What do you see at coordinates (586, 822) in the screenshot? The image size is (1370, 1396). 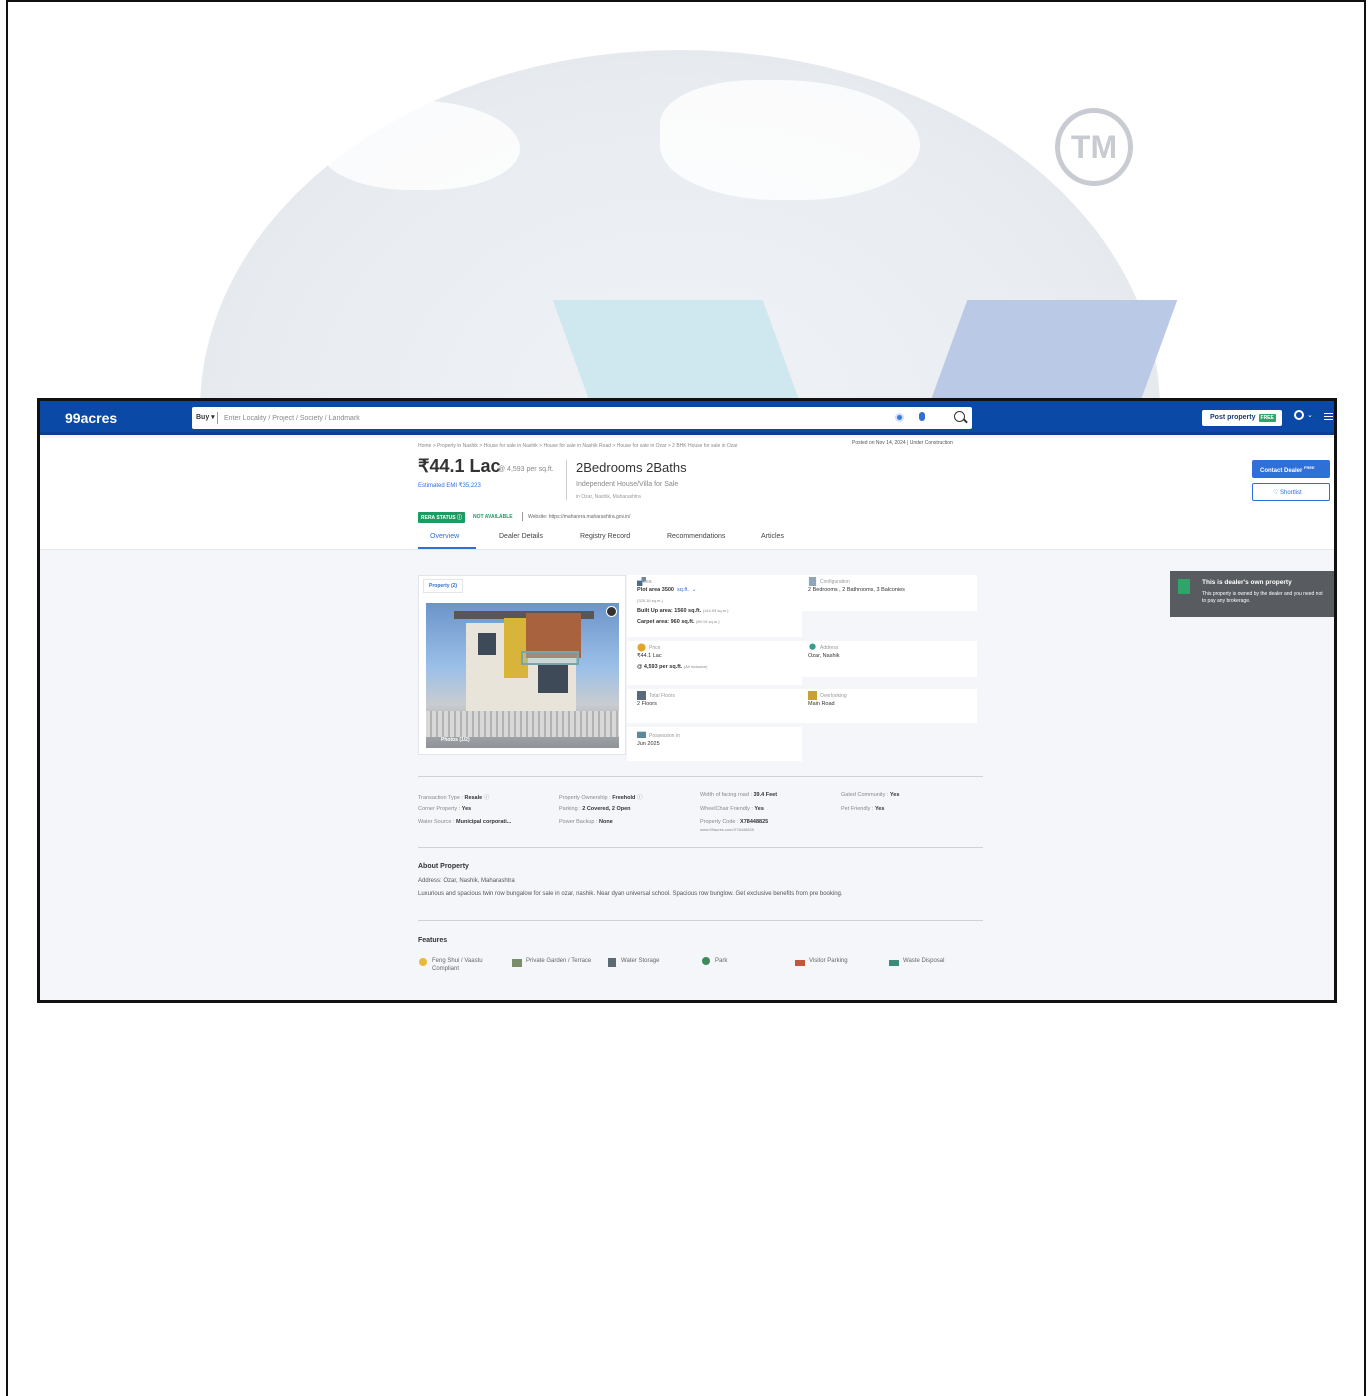 I see `detail-power-backup: Power Backup : None` at bounding box center [586, 822].